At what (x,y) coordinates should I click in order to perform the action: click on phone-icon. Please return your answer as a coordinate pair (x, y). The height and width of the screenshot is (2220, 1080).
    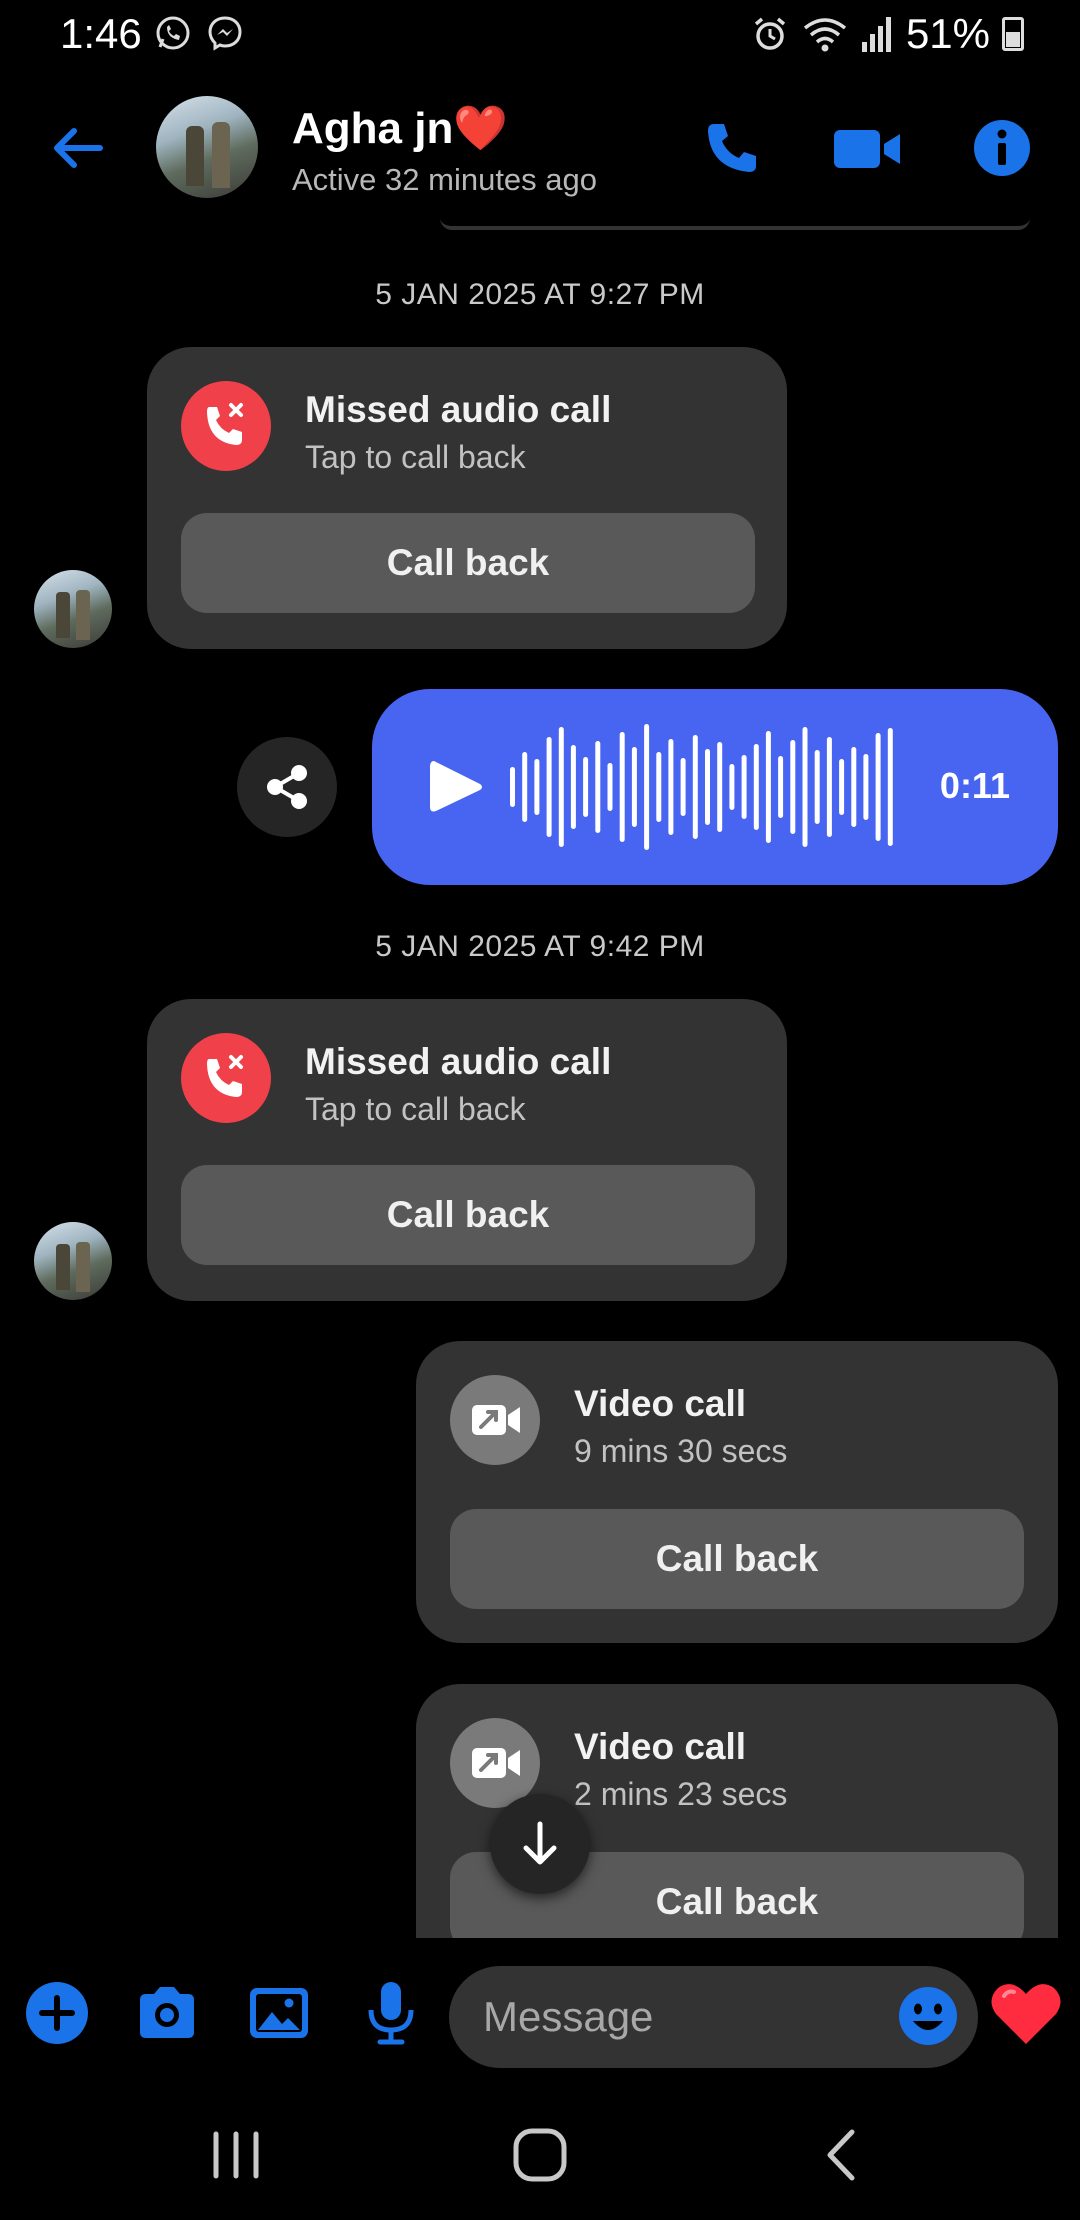
    Looking at the image, I should click on (732, 148).